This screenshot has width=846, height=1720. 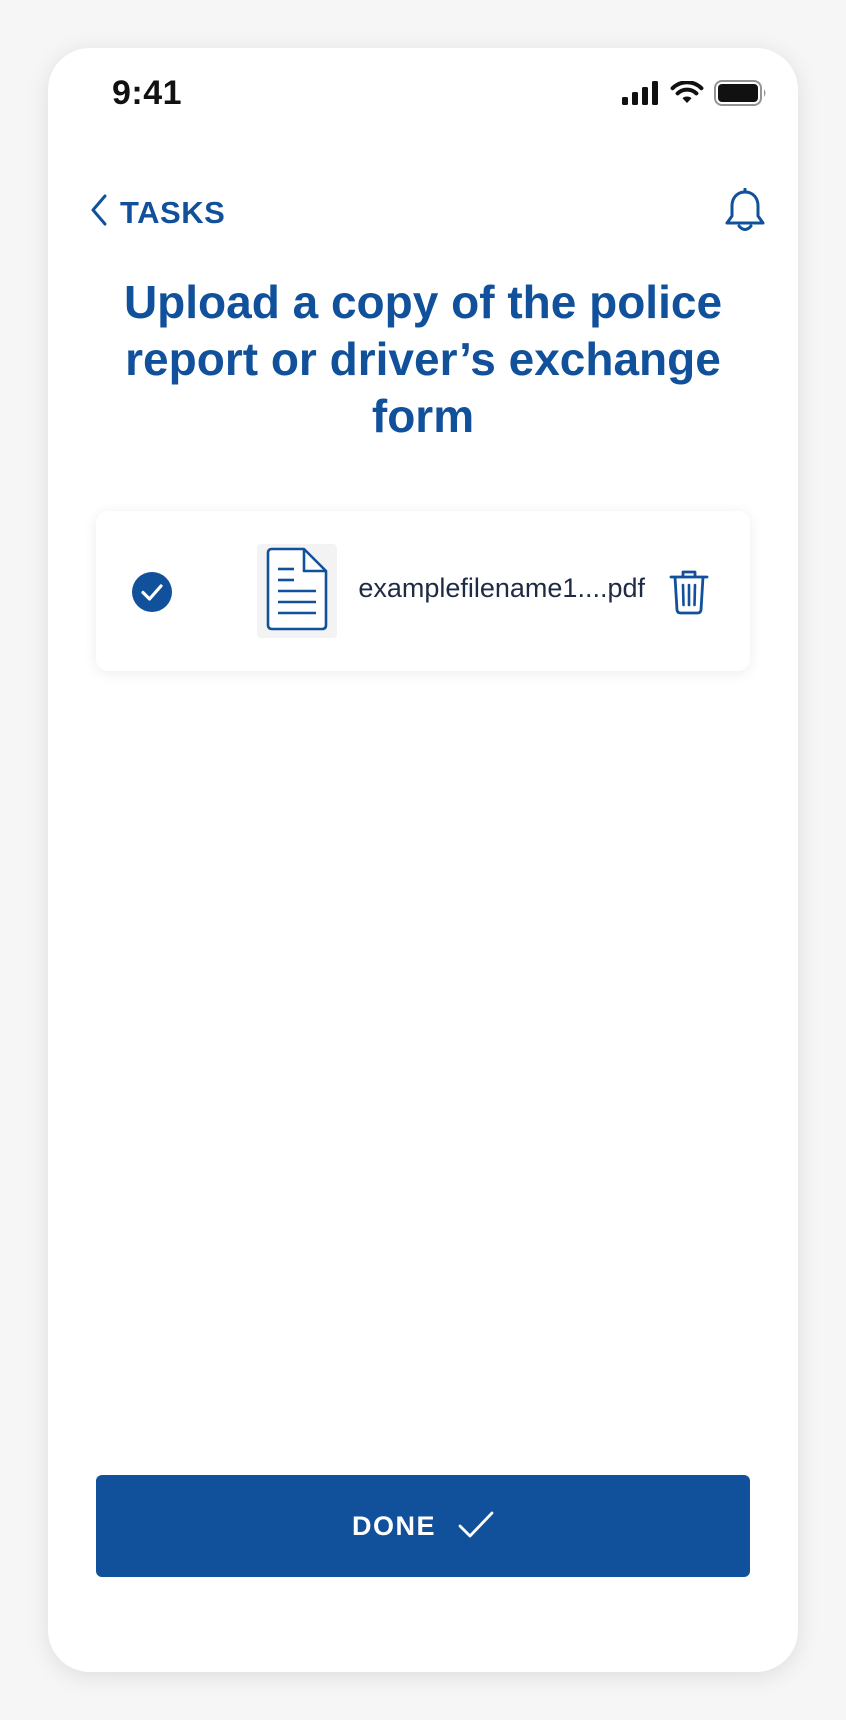 What do you see at coordinates (423, 93) in the screenshot?
I see `status-bar: 9:41` at bounding box center [423, 93].